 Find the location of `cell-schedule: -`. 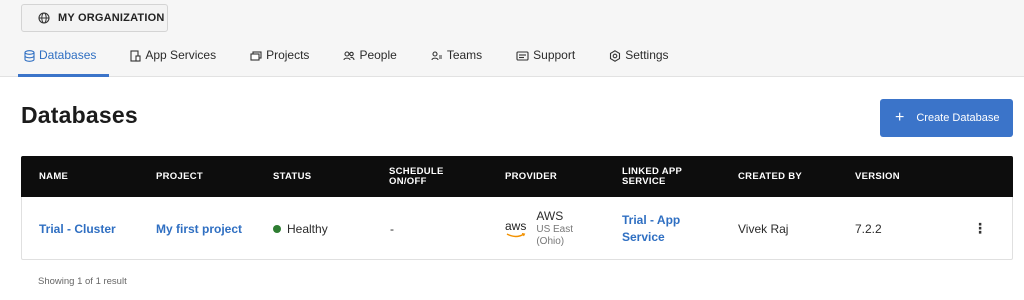

cell-schedule: - is located at coordinates (392, 228).